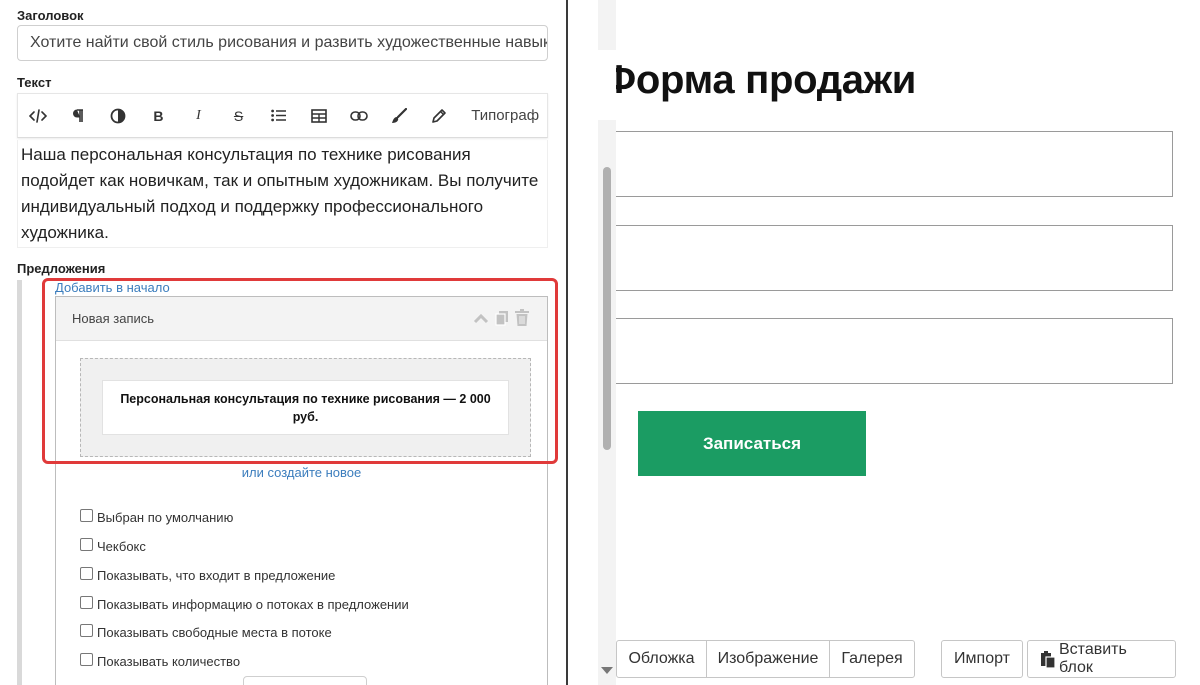  I want to click on delete-icon, so click(522, 318).